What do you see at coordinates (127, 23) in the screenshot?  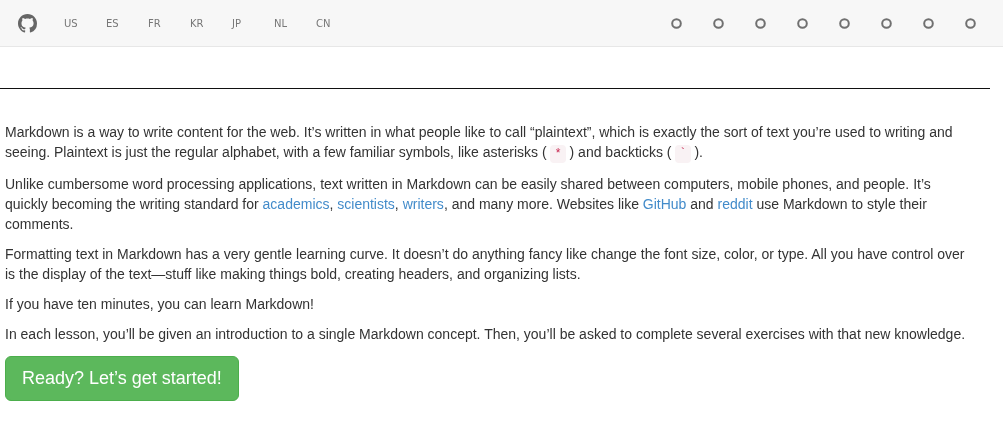 I see `language-link: ES` at bounding box center [127, 23].